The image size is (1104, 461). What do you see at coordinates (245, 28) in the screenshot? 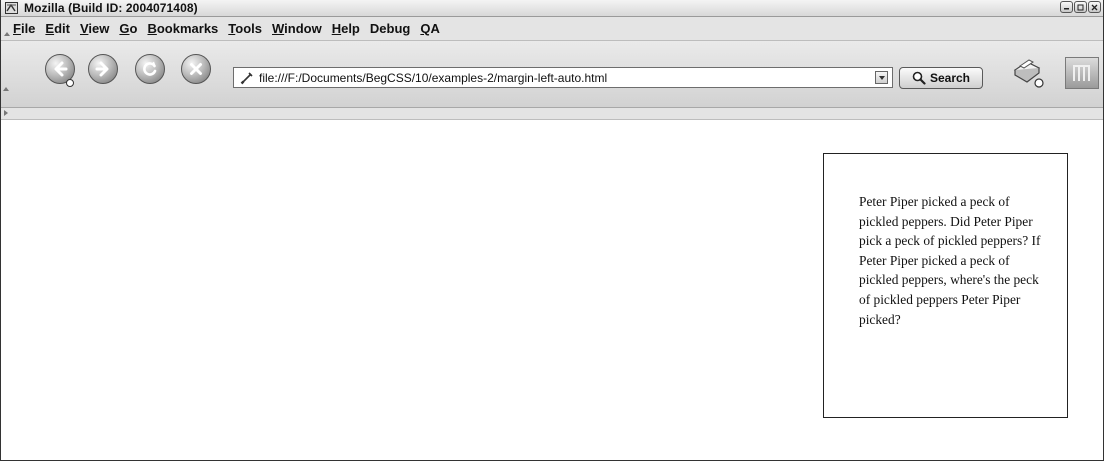
I see `menu-tools: Tools` at bounding box center [245, 28].